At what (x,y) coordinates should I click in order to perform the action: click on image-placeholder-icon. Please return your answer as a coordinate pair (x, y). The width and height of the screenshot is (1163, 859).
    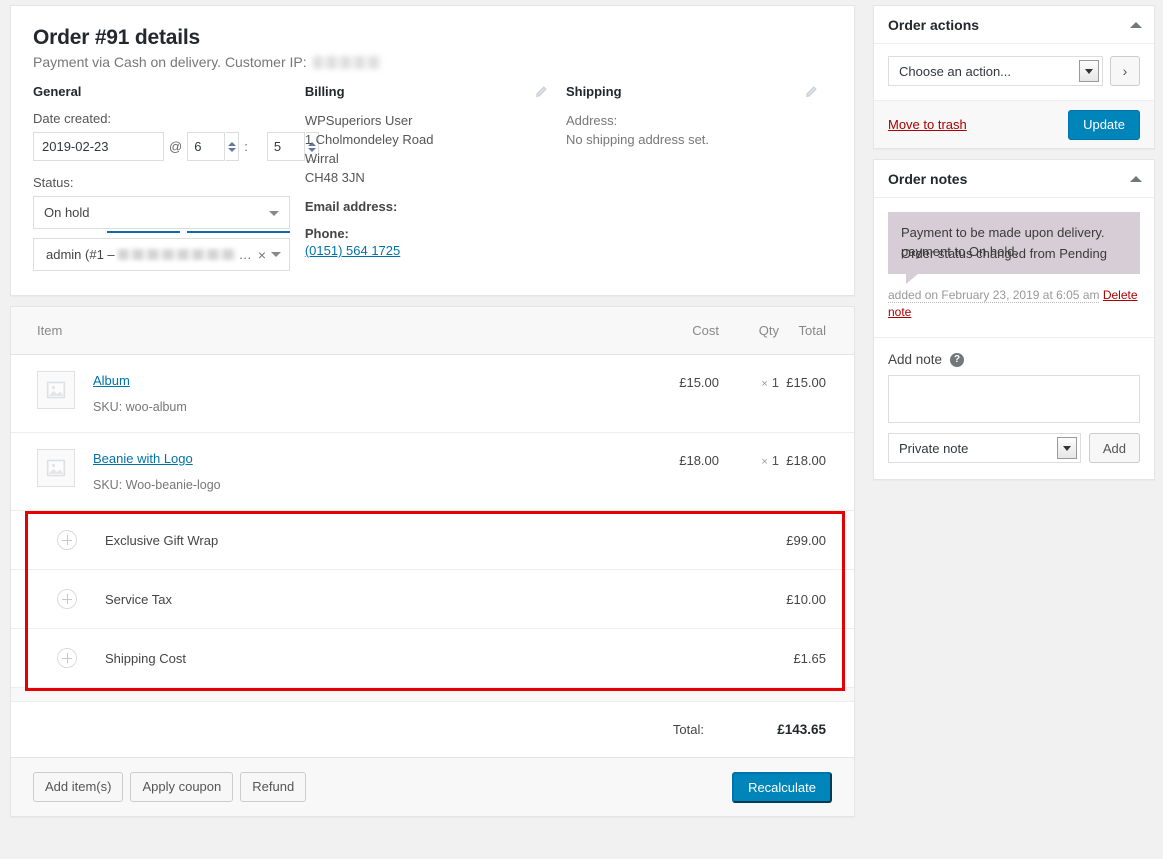
    Looking at the image, I should click on (56, 390).